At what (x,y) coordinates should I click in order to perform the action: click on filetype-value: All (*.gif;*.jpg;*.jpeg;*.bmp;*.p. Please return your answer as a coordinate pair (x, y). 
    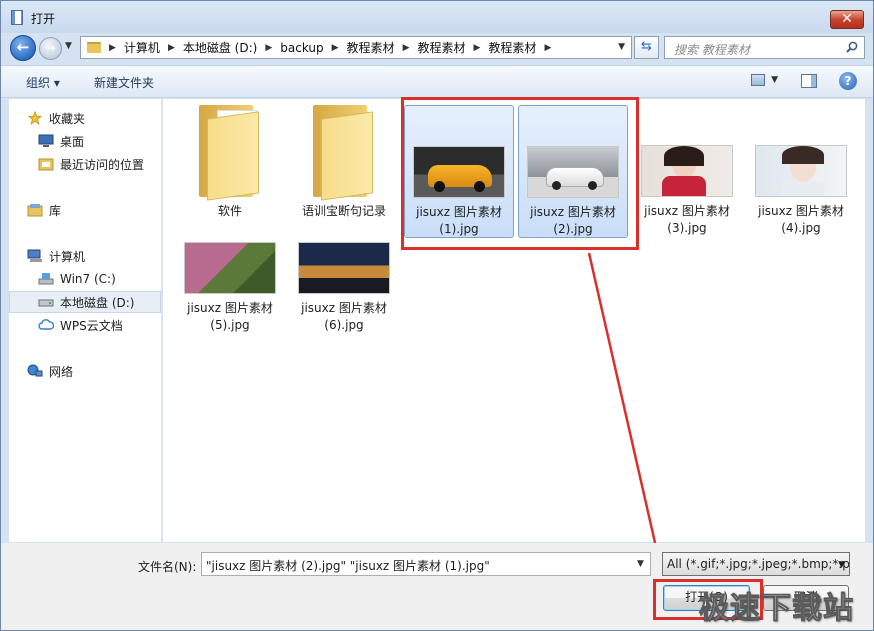
    Looking at the image, I should click on (758, 564).